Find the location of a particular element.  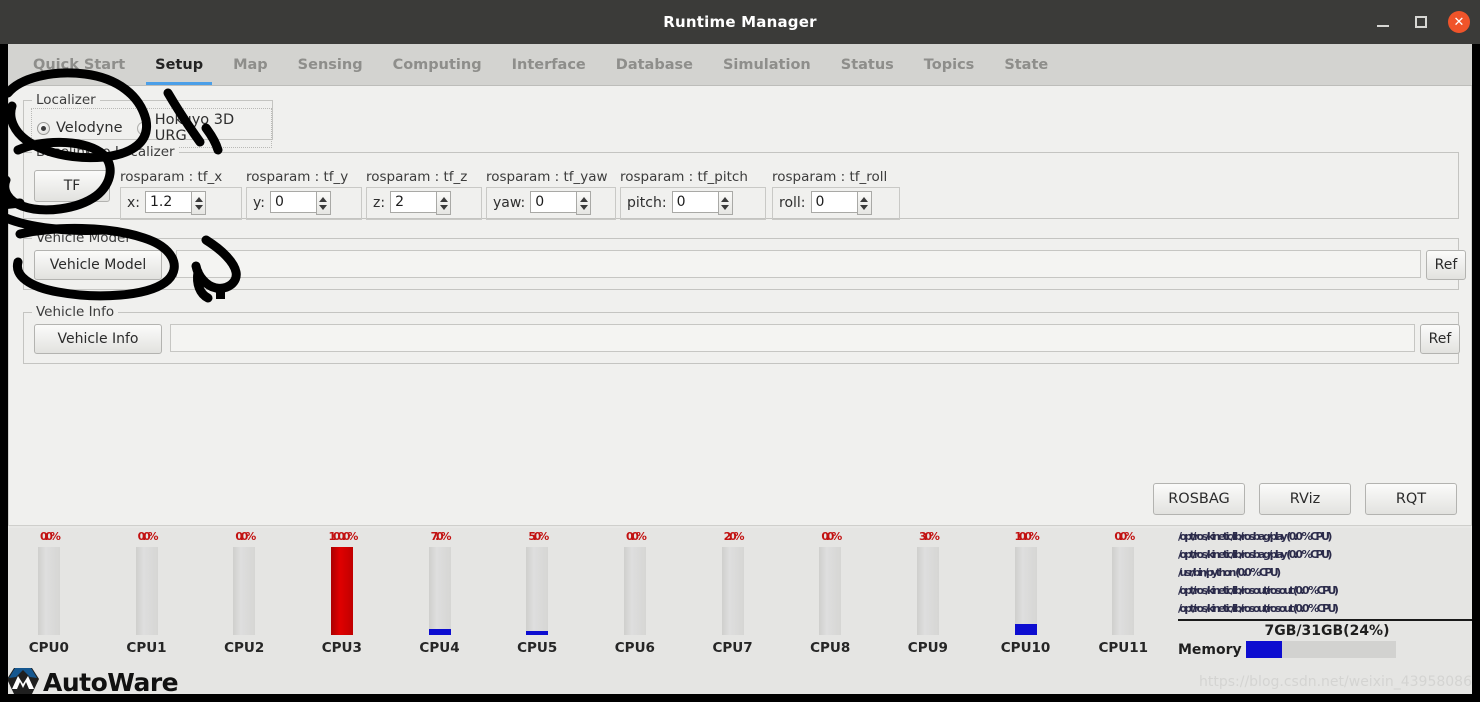

rosbag-button: ROSBAG is located at coordinates (1199, 499).